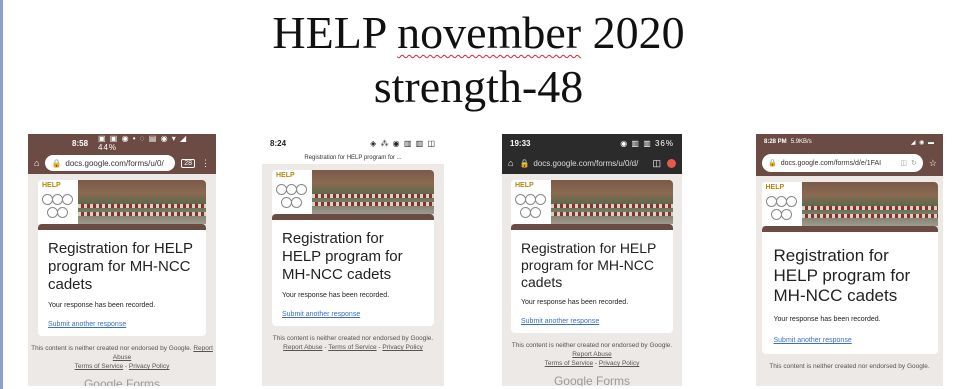 This screenshot has width=957, height=389. What do you see at coordinates (775, 142) in the screenshot?
I see `status-time: 8:28 PM` at bounding box center [775, 142].